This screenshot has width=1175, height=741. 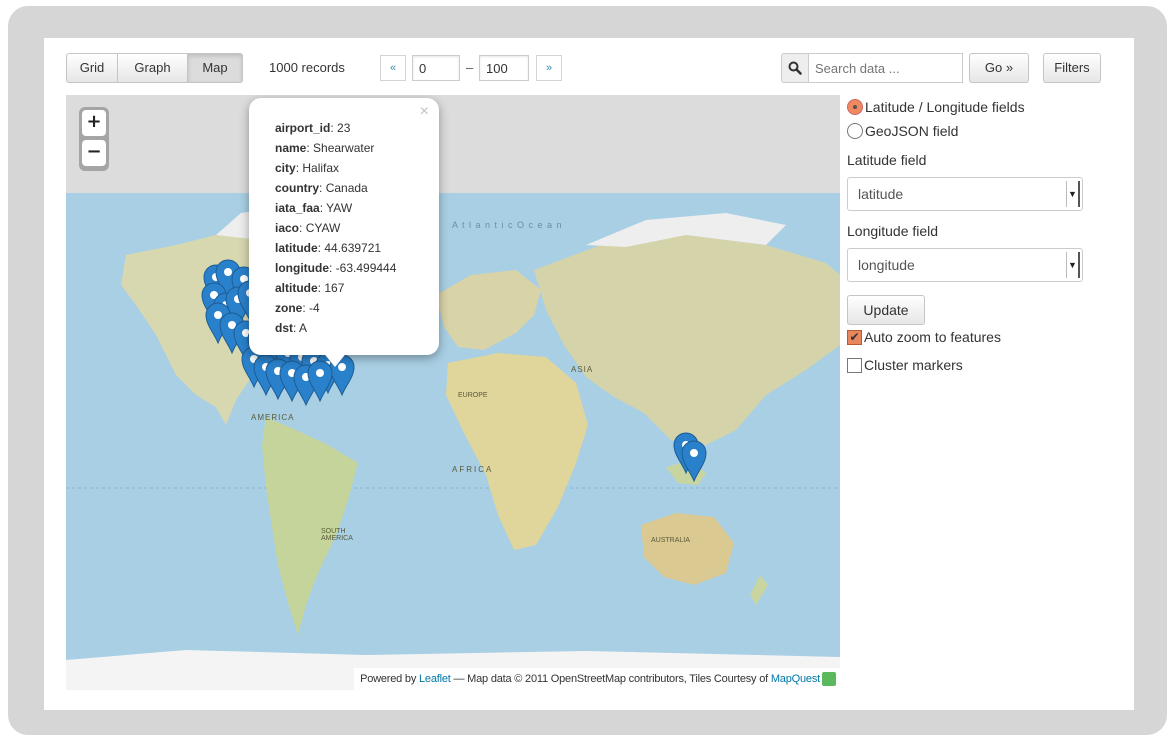 I want to click on mapquest-logo-icon, so click(x=829, y=679).